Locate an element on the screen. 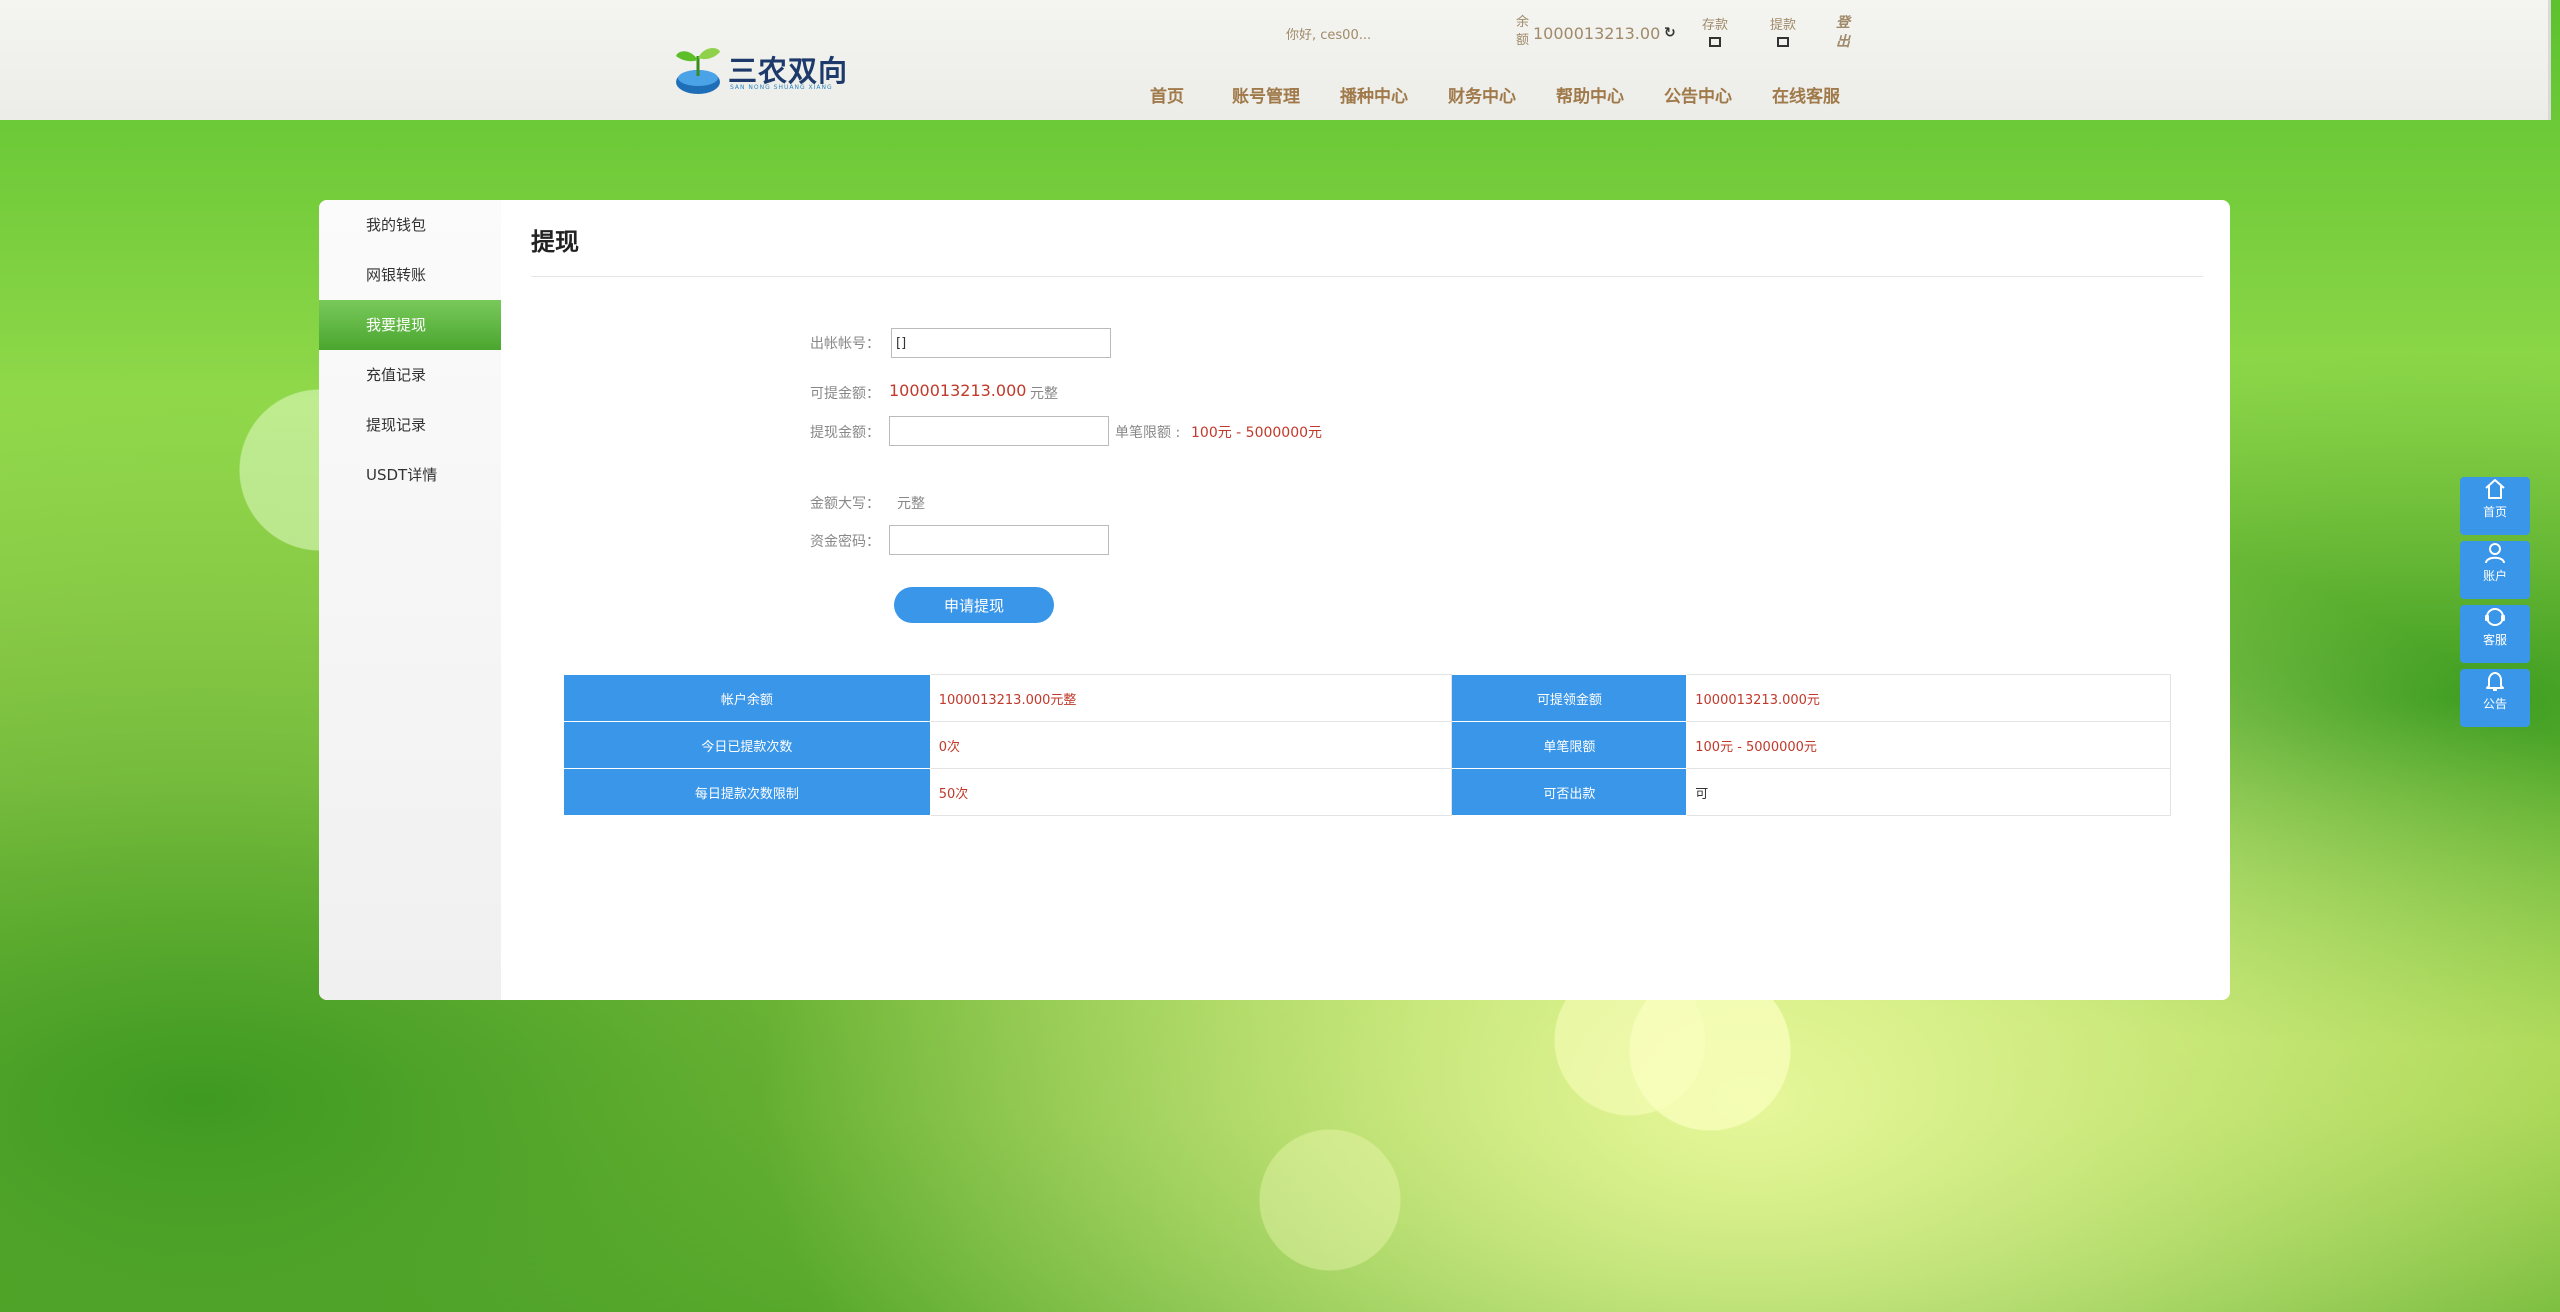 This screenshot has width=2560, height=1312. table-row: 今日已提款次数 0次 单笔限额 100元 - 5000000元 is located at coordinates (1367, 745).